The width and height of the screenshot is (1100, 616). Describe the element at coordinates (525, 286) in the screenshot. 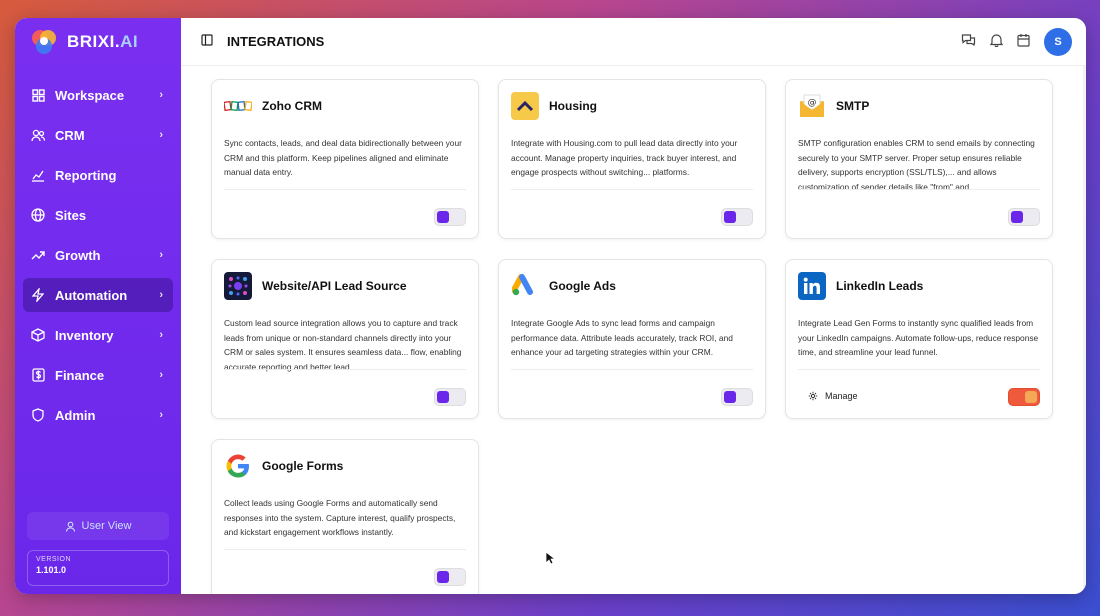

I see `google-ads-logo-icon` at that location.